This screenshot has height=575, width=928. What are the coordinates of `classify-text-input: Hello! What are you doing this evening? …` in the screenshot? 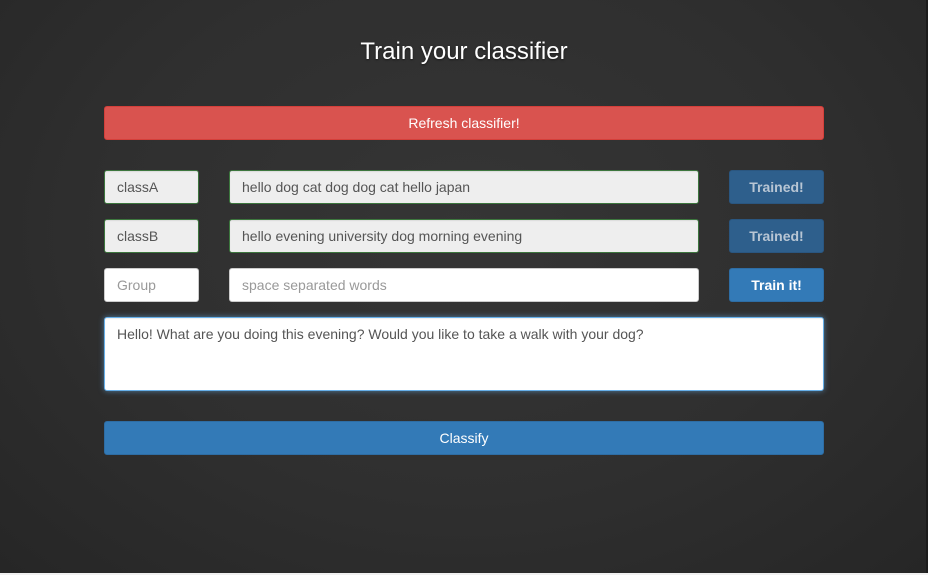 It's located at (464, 354).